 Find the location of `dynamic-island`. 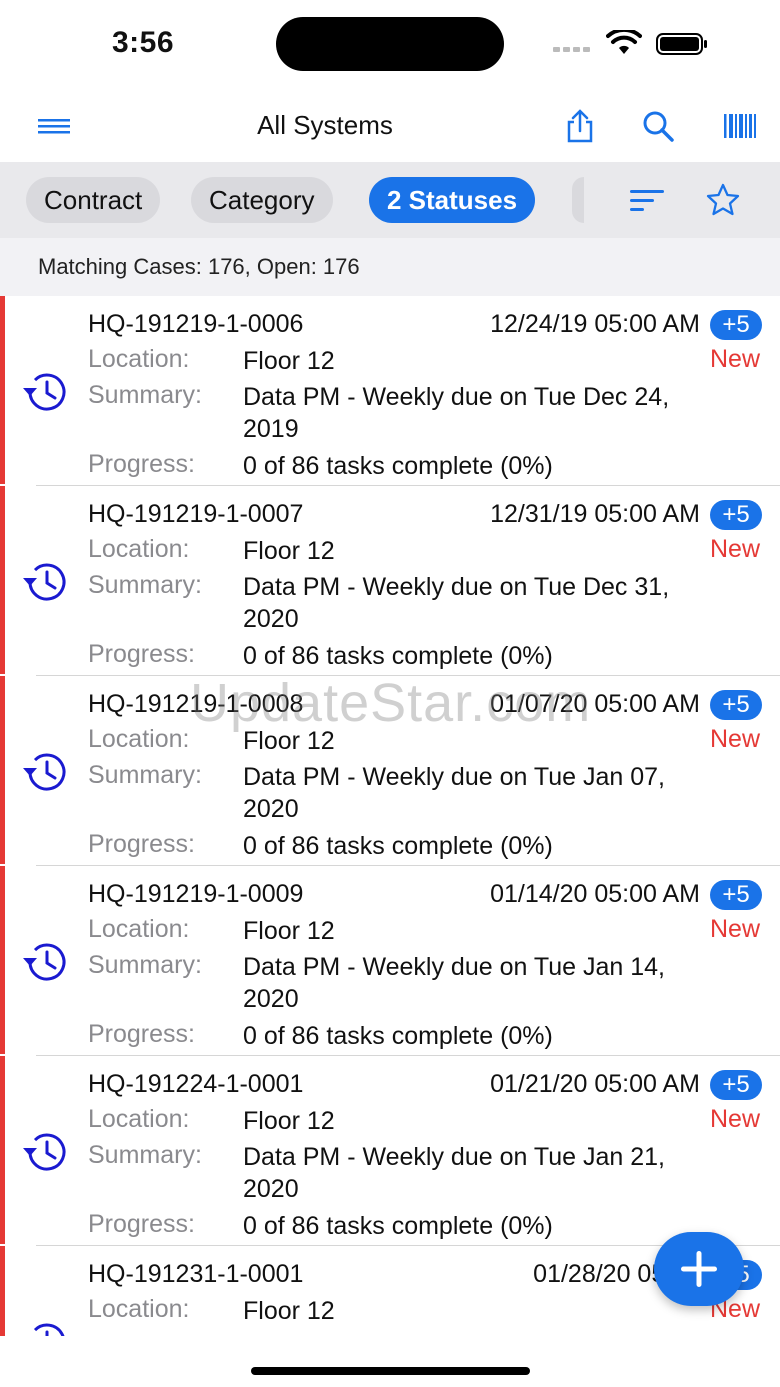

dynamic-island is located at coordinates (390, 44).